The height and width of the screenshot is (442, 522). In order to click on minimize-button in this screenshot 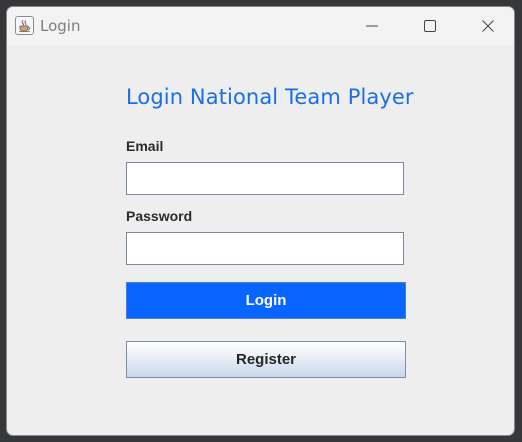, I will do `click(372, 26)`.